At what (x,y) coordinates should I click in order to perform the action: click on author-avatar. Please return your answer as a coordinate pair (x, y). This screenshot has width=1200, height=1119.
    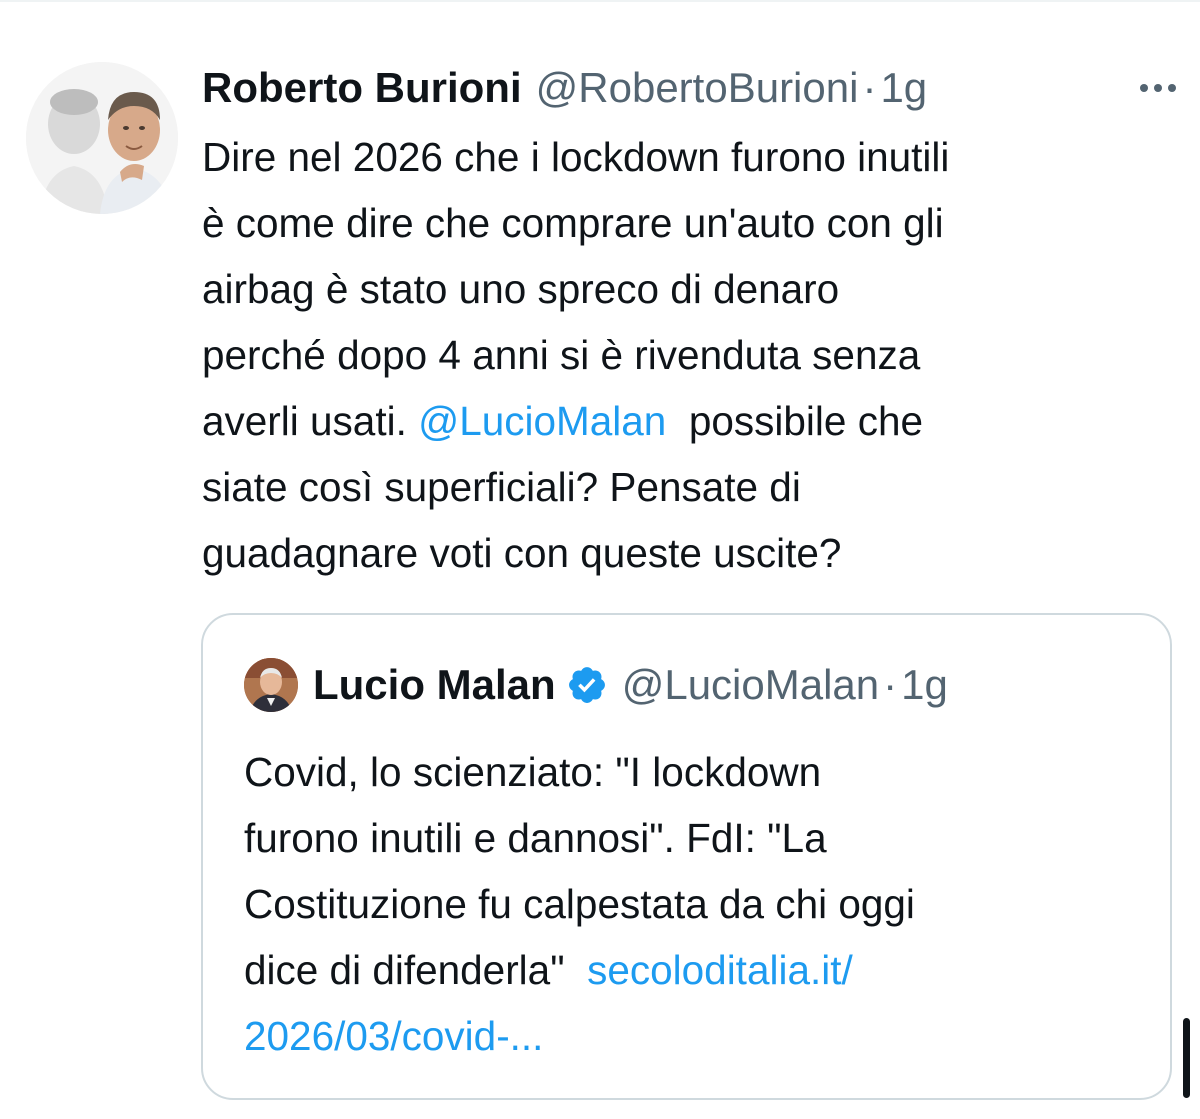
    Looking at the image, I should click on (102, 138).